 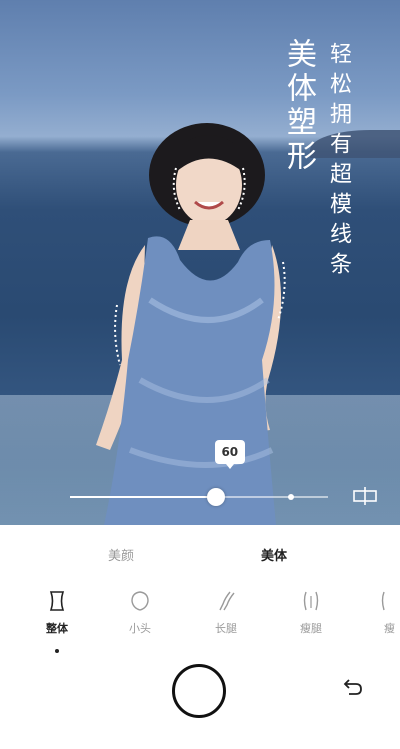 What do you see at coordinates (365, 496) in the screenshot?
I see `compare-icon` at bounding box center [365, 496].